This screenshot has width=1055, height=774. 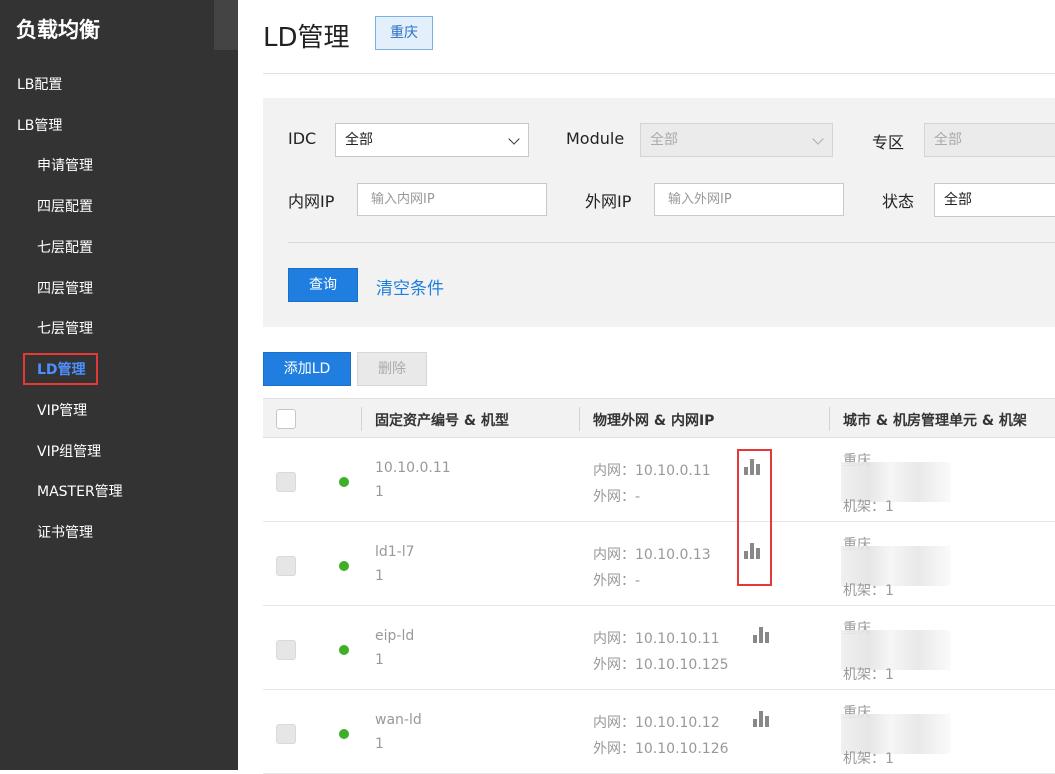 I want to click on inner-ip: 内网：10.10.0.11, so click(x=652, y=471).